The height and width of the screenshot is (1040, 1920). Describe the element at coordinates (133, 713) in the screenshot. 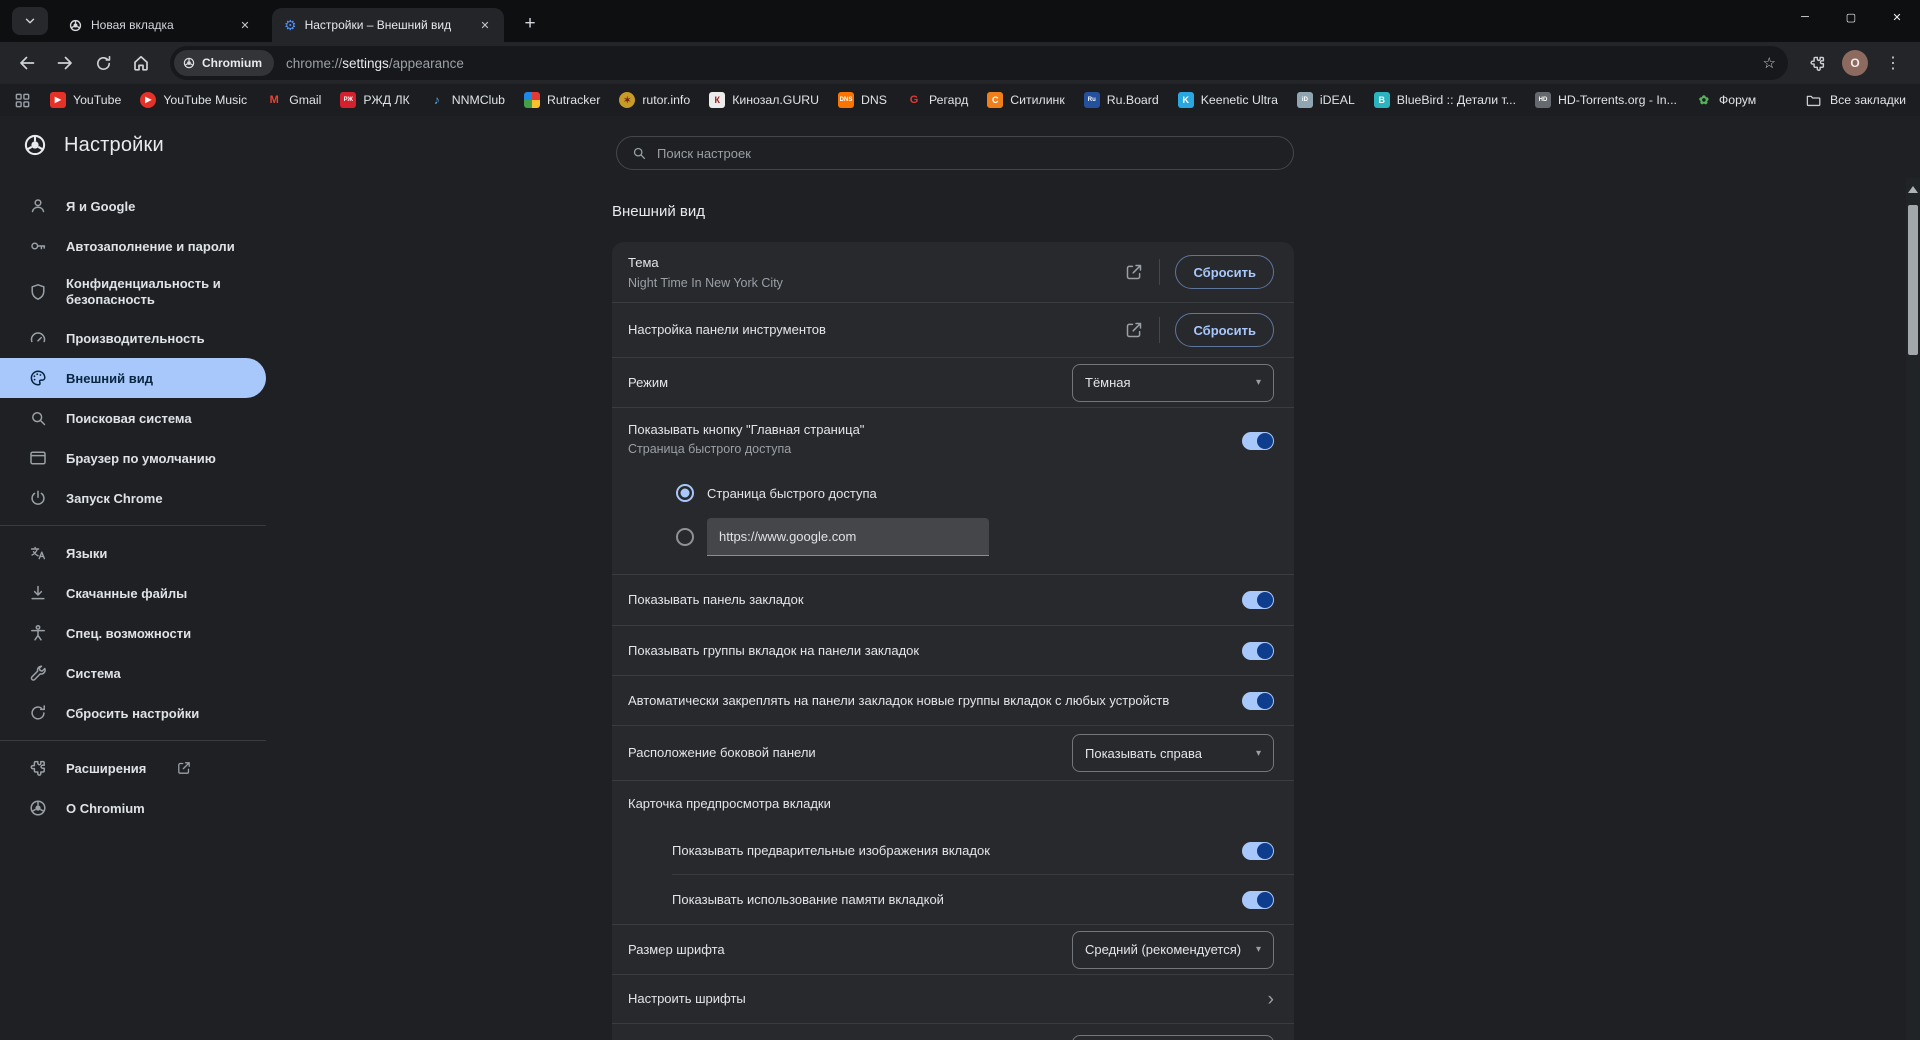

I see `sidebar-item-reset: Сбросить настройки` at that location.